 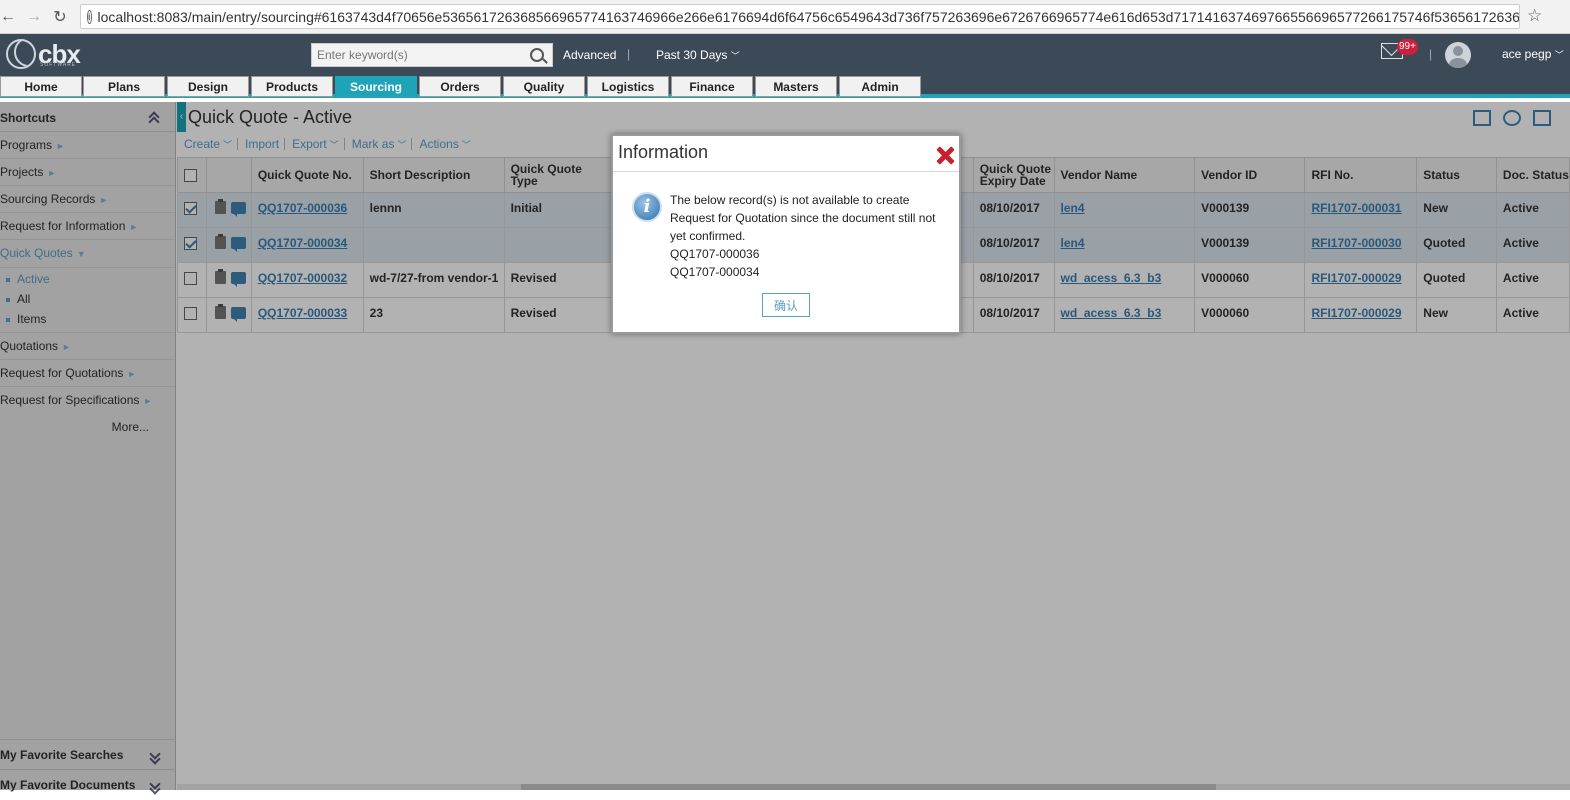 What do you see at coordinates (34, 17) in the screenshot?
I see `forward-icon: →` at bounding box center [34, 17].